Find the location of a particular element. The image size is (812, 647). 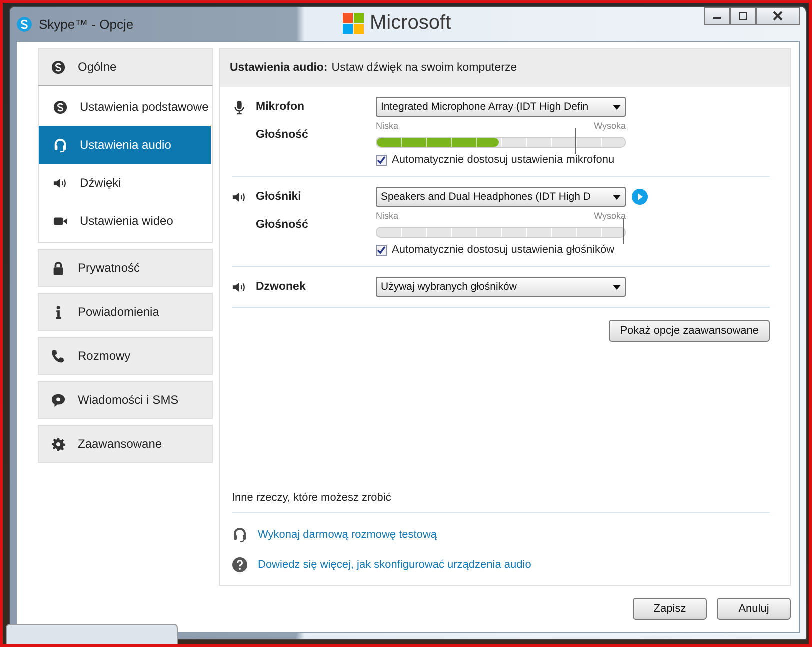

sidebar-group: Ogólne is located at coordinates (125, 67).